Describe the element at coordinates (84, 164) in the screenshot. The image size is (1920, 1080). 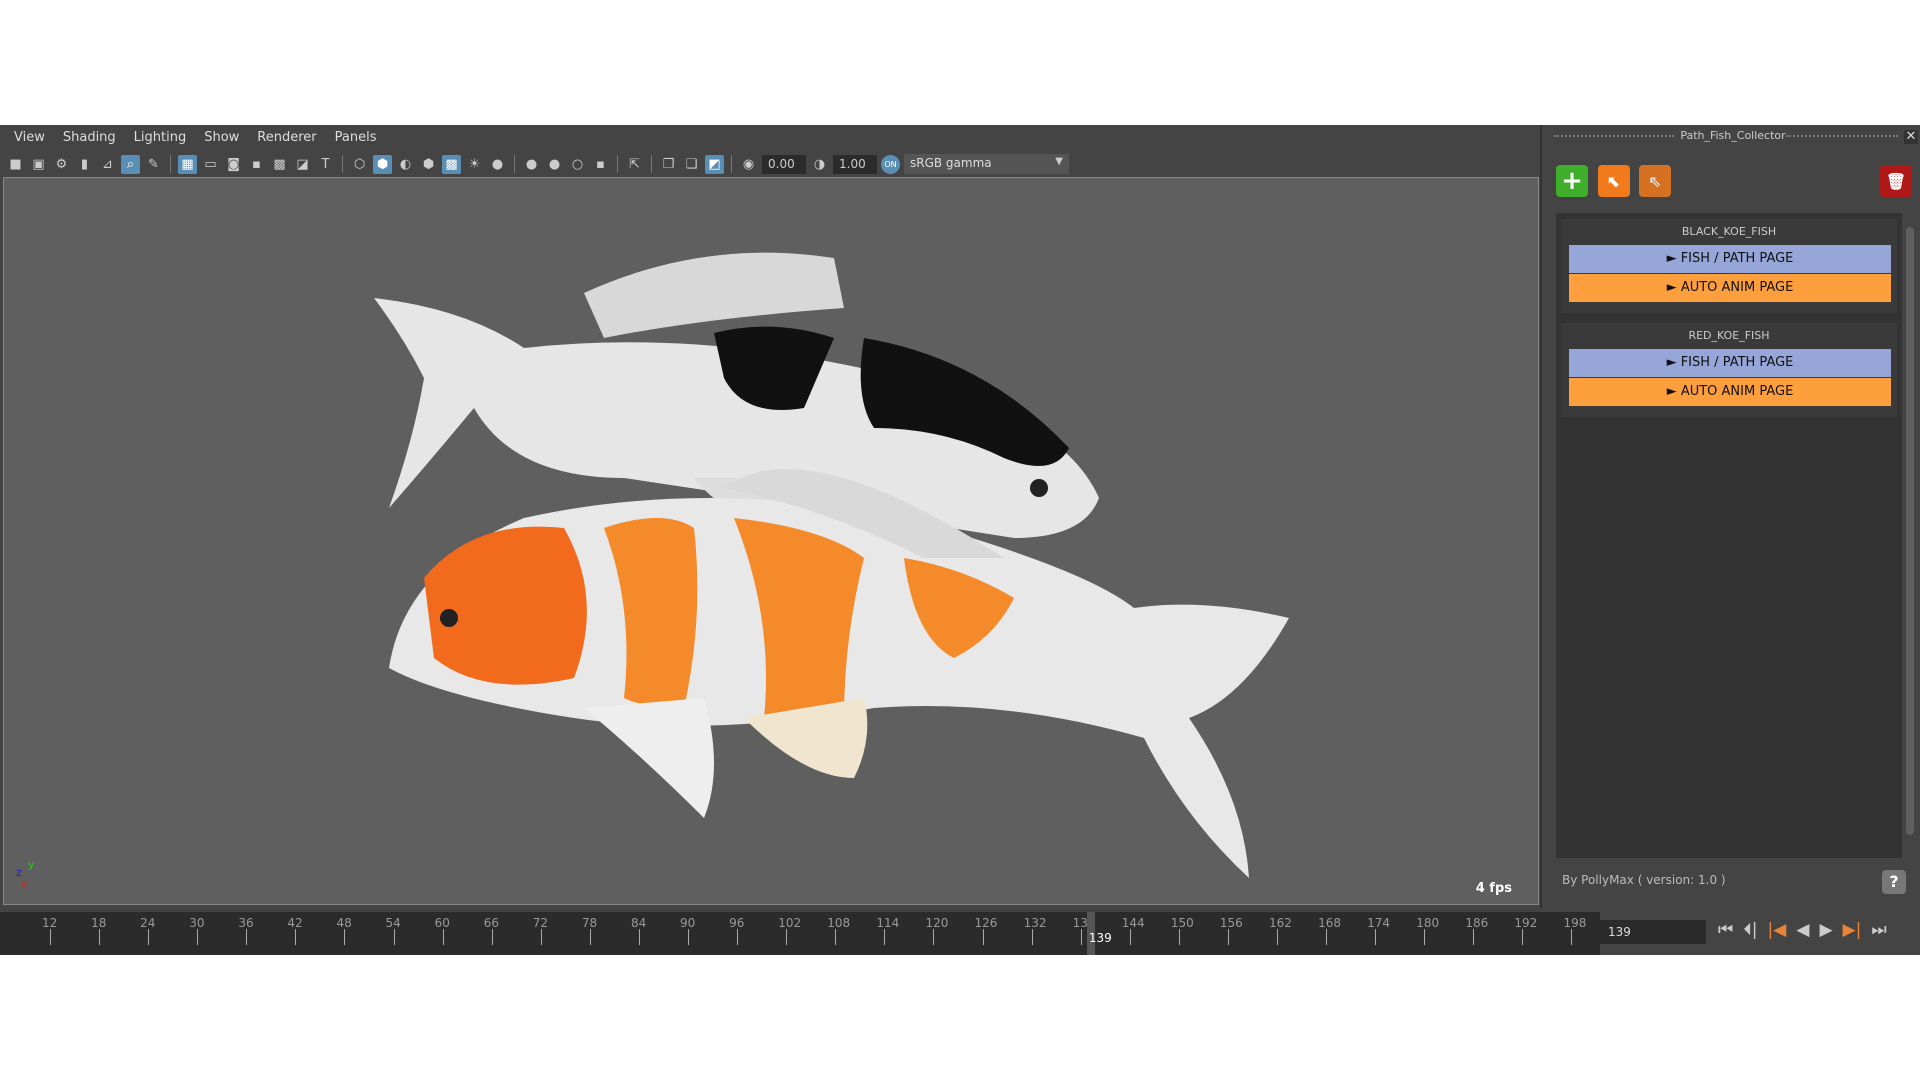
I see `bookmark-icon: ▮` at that location.